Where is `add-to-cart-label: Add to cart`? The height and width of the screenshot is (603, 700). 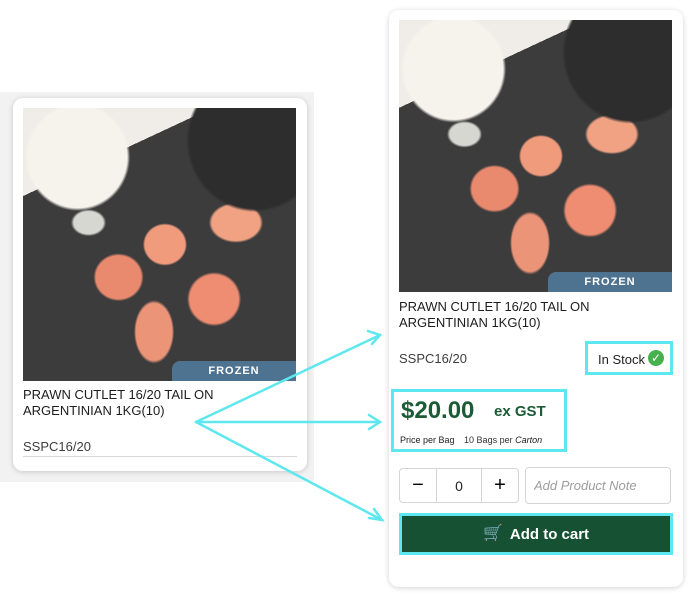
add-to-cart-label: Add to cart is located at coordinates (549, 534).